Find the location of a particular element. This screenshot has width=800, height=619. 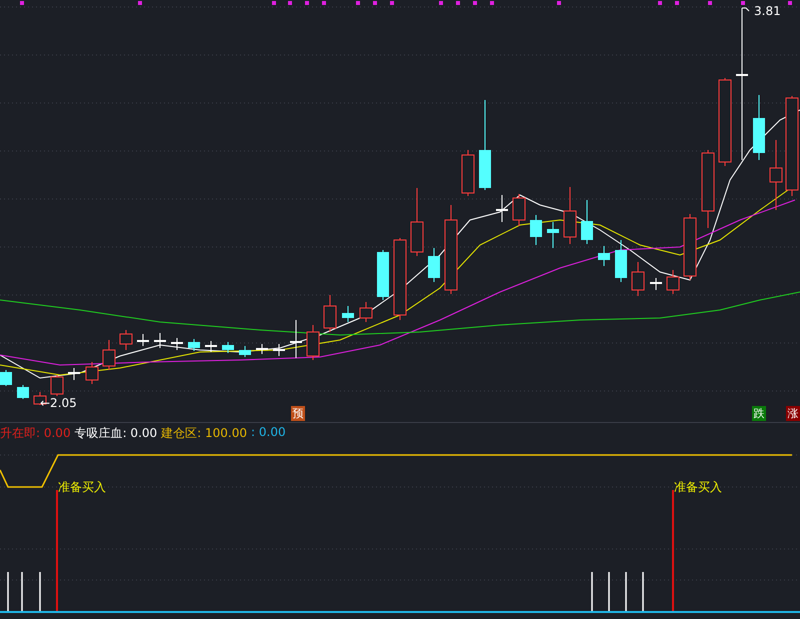

signal-badge: 跌 is located at coordinates (759, 413).